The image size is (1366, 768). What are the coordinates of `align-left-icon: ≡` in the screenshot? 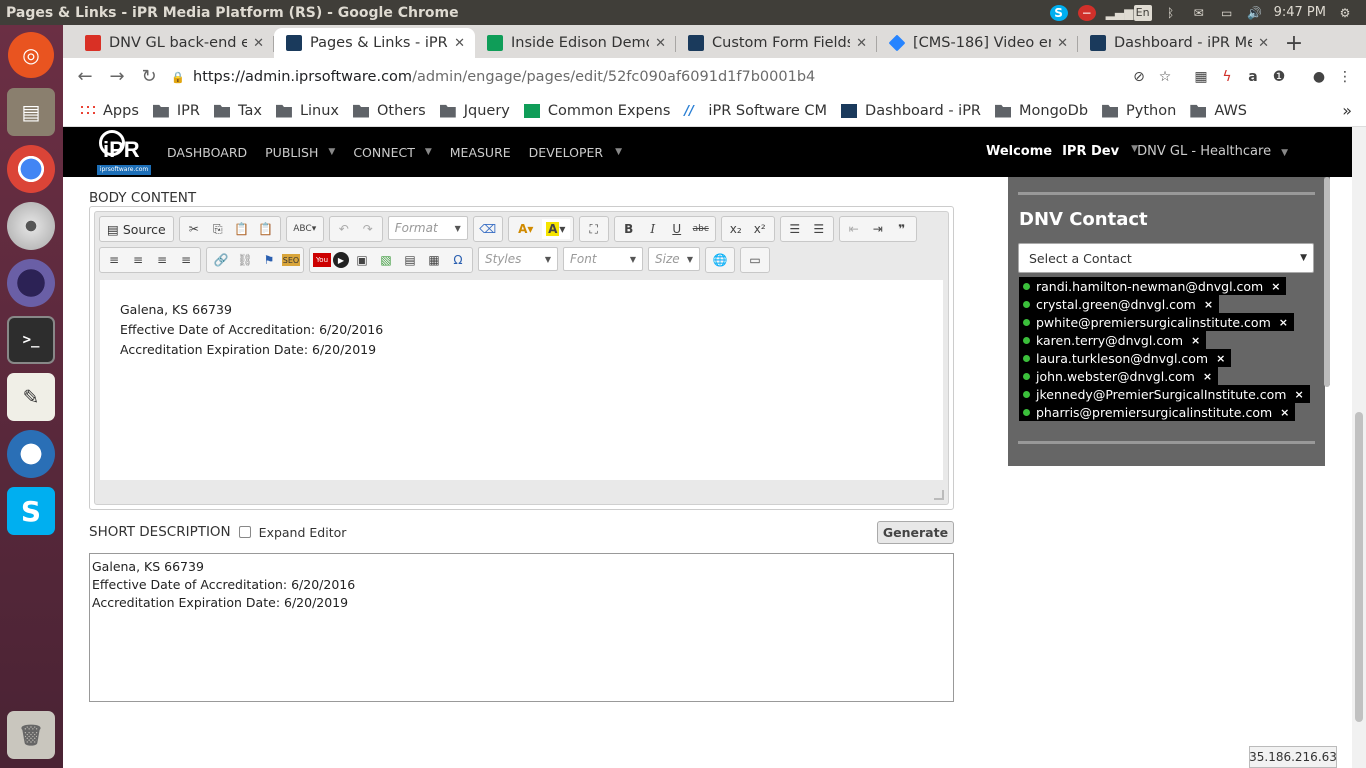 It's located at (114, 260).